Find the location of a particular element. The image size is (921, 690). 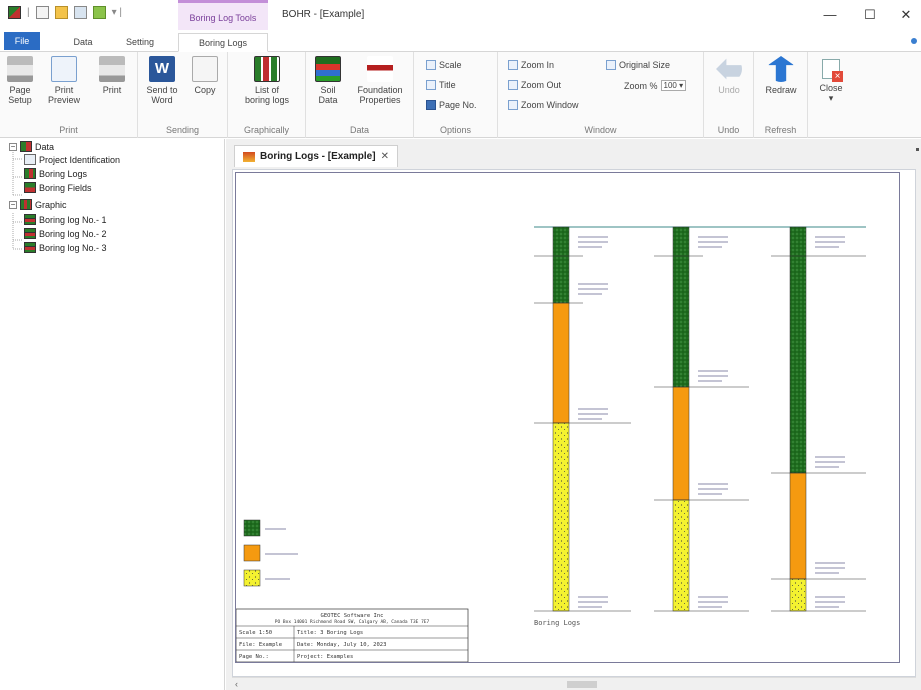

tree-node-boring-log-2: Boring log No.- 2 is located at coordinates (65, 233).